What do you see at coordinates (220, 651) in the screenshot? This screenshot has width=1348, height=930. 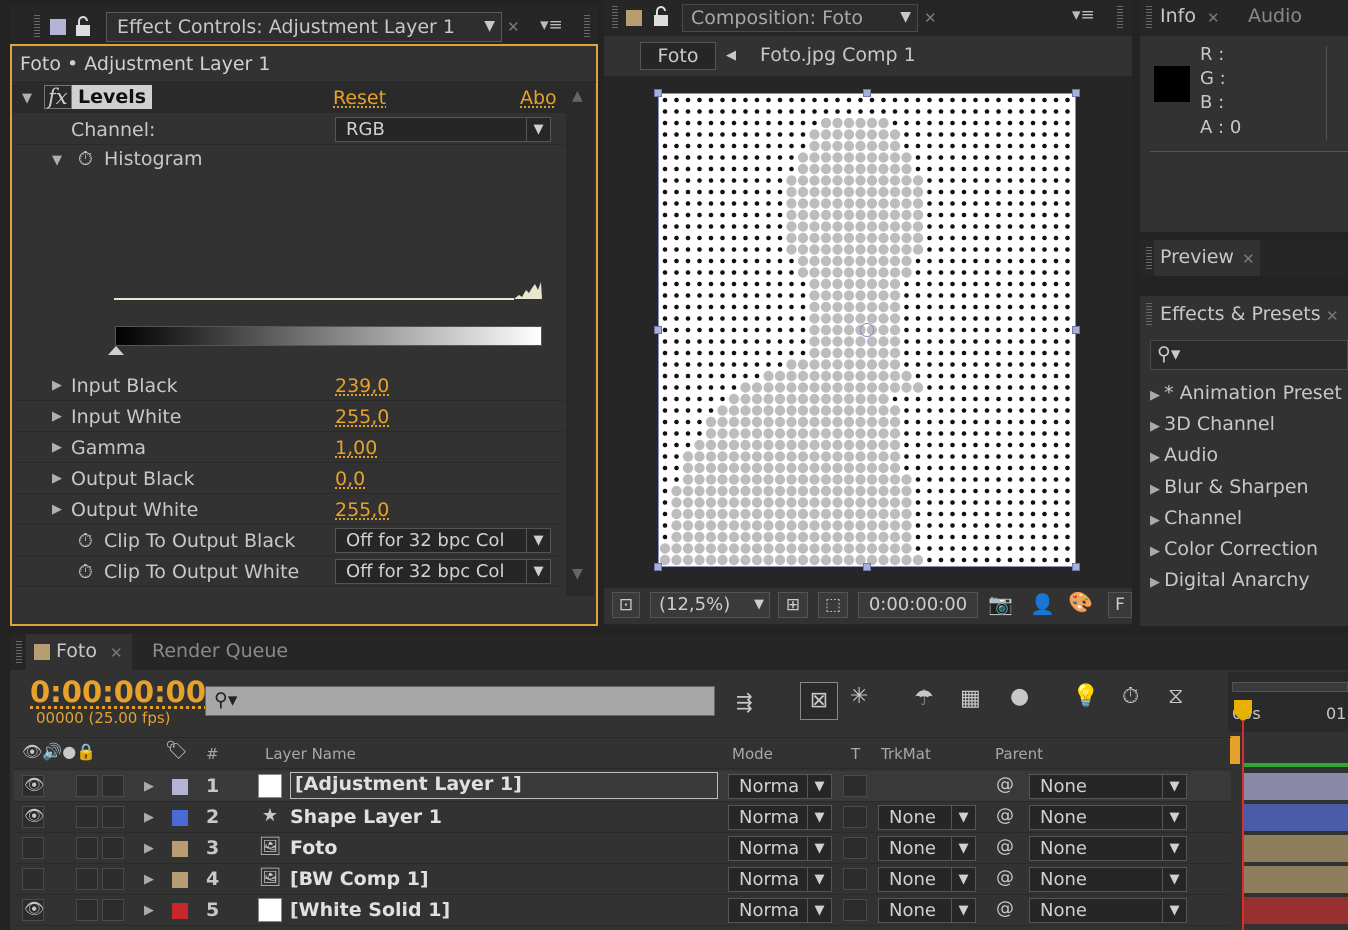 I see `tab-render-queue: Render Queue` at bounding box center [220, 651].